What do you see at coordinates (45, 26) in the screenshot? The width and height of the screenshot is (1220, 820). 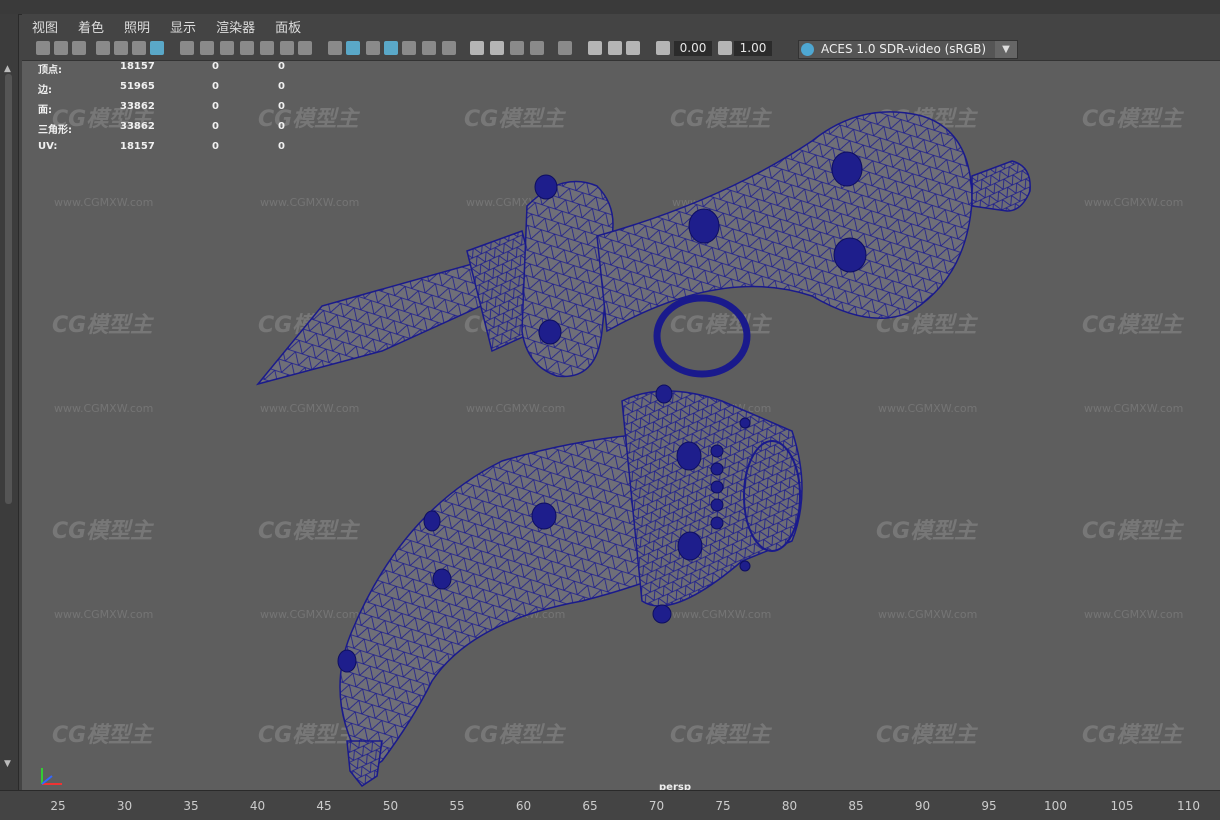 I see `menu-view: 视图` at bounding box center [45, 26].